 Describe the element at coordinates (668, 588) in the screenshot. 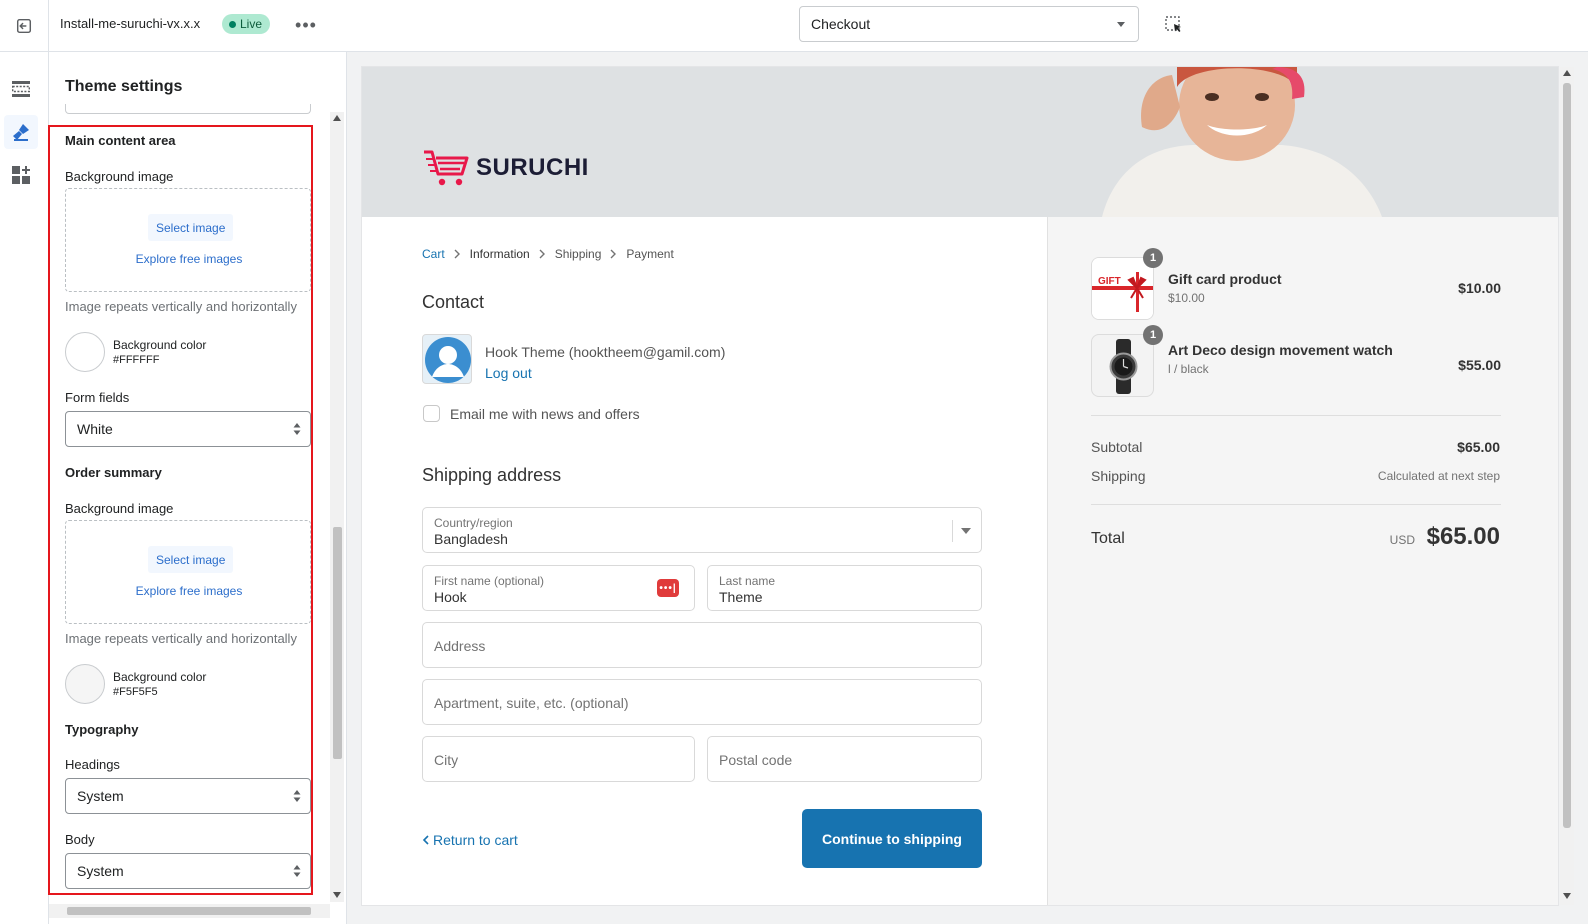

I see `password-manager-icon: •••|` at that location.